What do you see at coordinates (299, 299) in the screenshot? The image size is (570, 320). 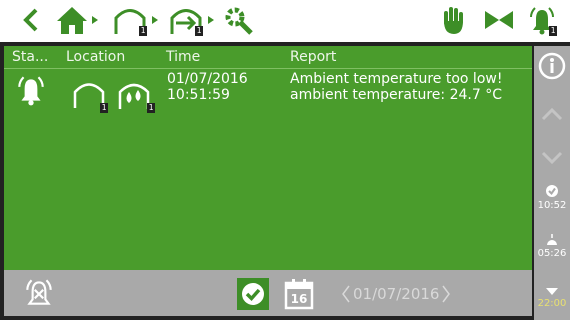 I see `calendar-day: 16` at bounding box center [299, 299].